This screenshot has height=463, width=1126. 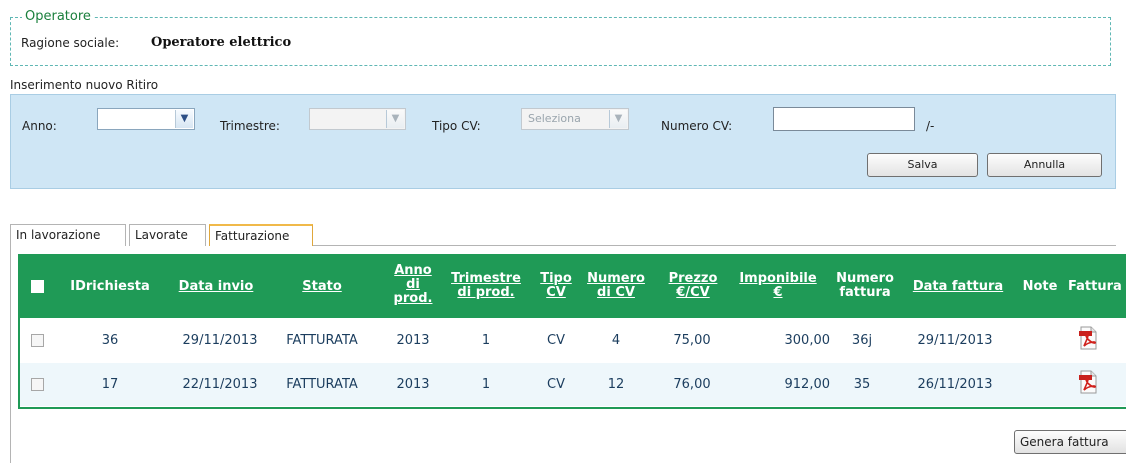 I want to click on header-numfatt-line2: fattura, so click(x=865, y=292).